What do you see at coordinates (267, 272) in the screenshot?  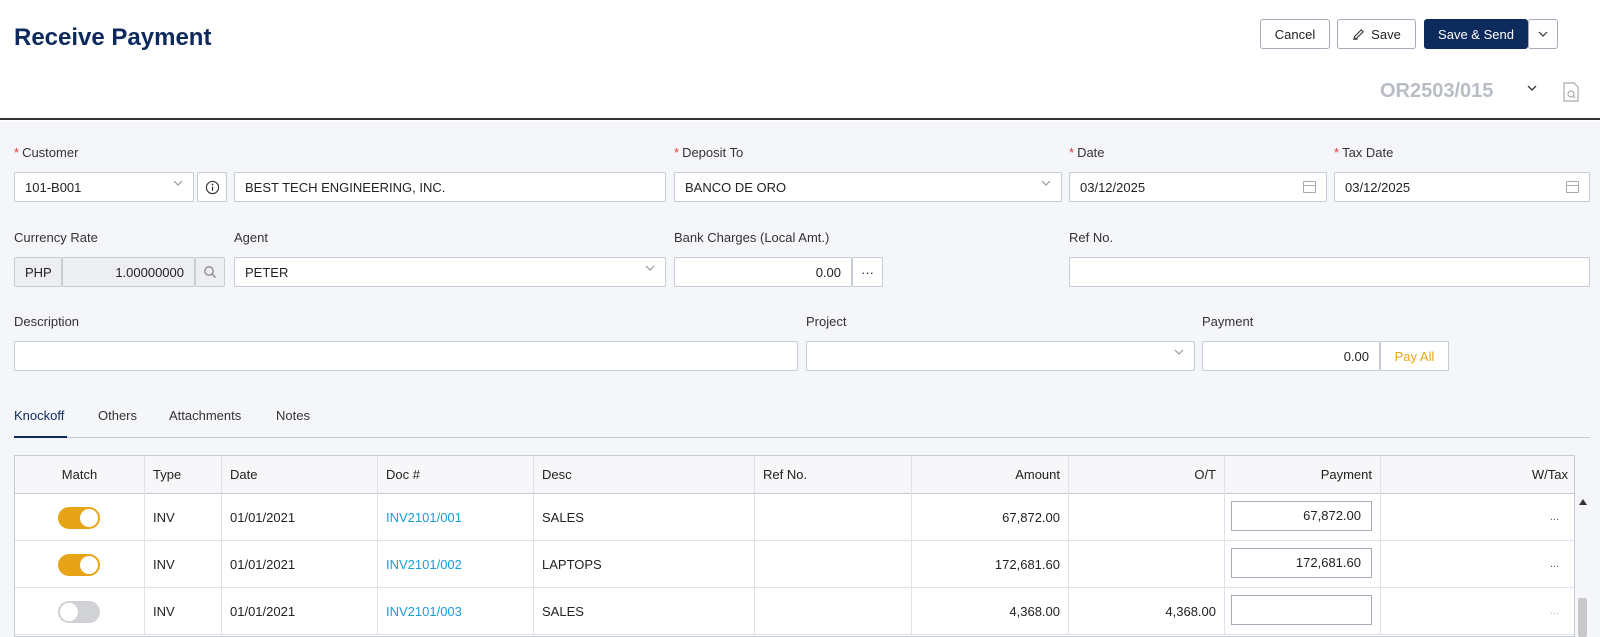 I see `agent-value: PETER` at bounding box center [267, 272].